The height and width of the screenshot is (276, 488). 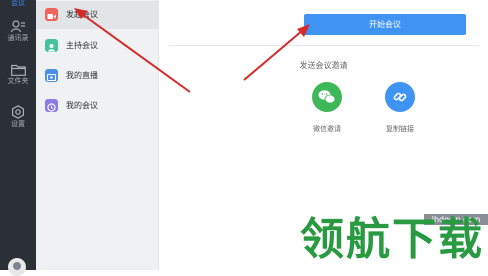 What do you see at coordinates (51, 75) in the screenshot?
I see `live-stream-icon` at bounding box center [51, 75].